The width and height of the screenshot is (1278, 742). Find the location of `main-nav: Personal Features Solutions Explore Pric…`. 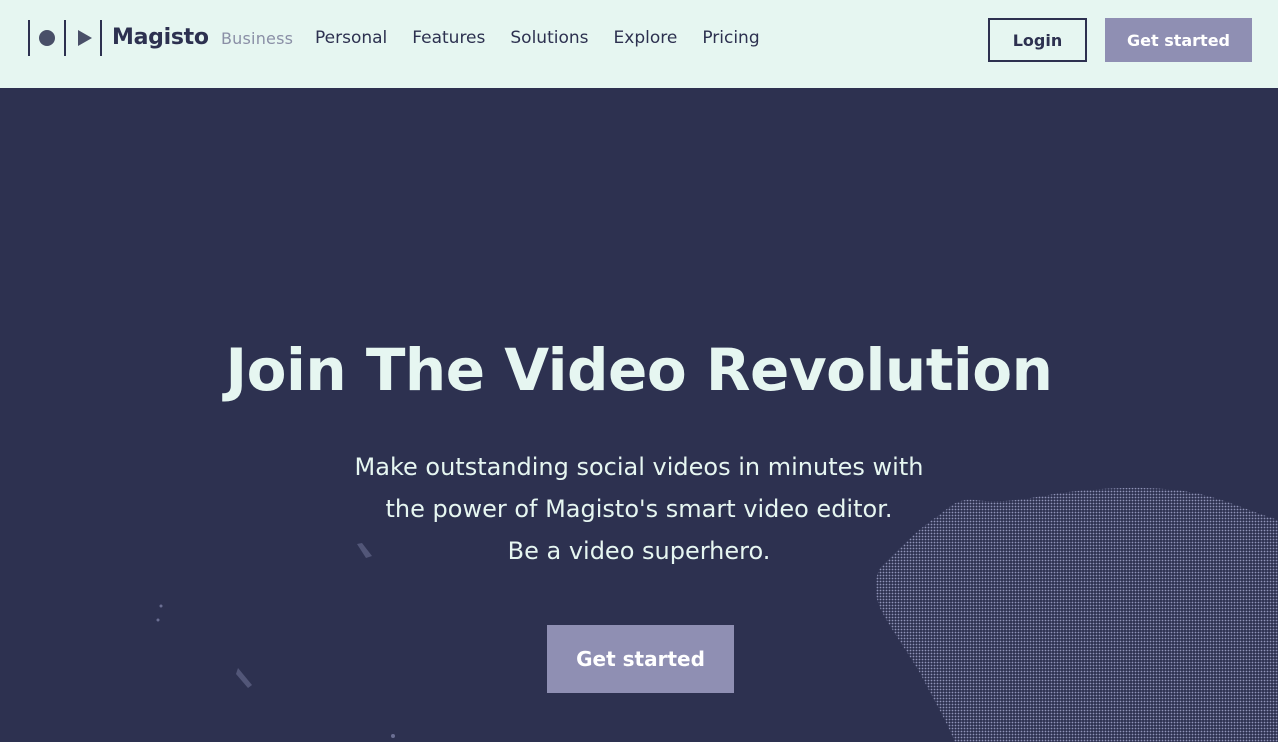

main-nav: Personal Features Solutions Explore Pric… is located at coordinates (550, 38).